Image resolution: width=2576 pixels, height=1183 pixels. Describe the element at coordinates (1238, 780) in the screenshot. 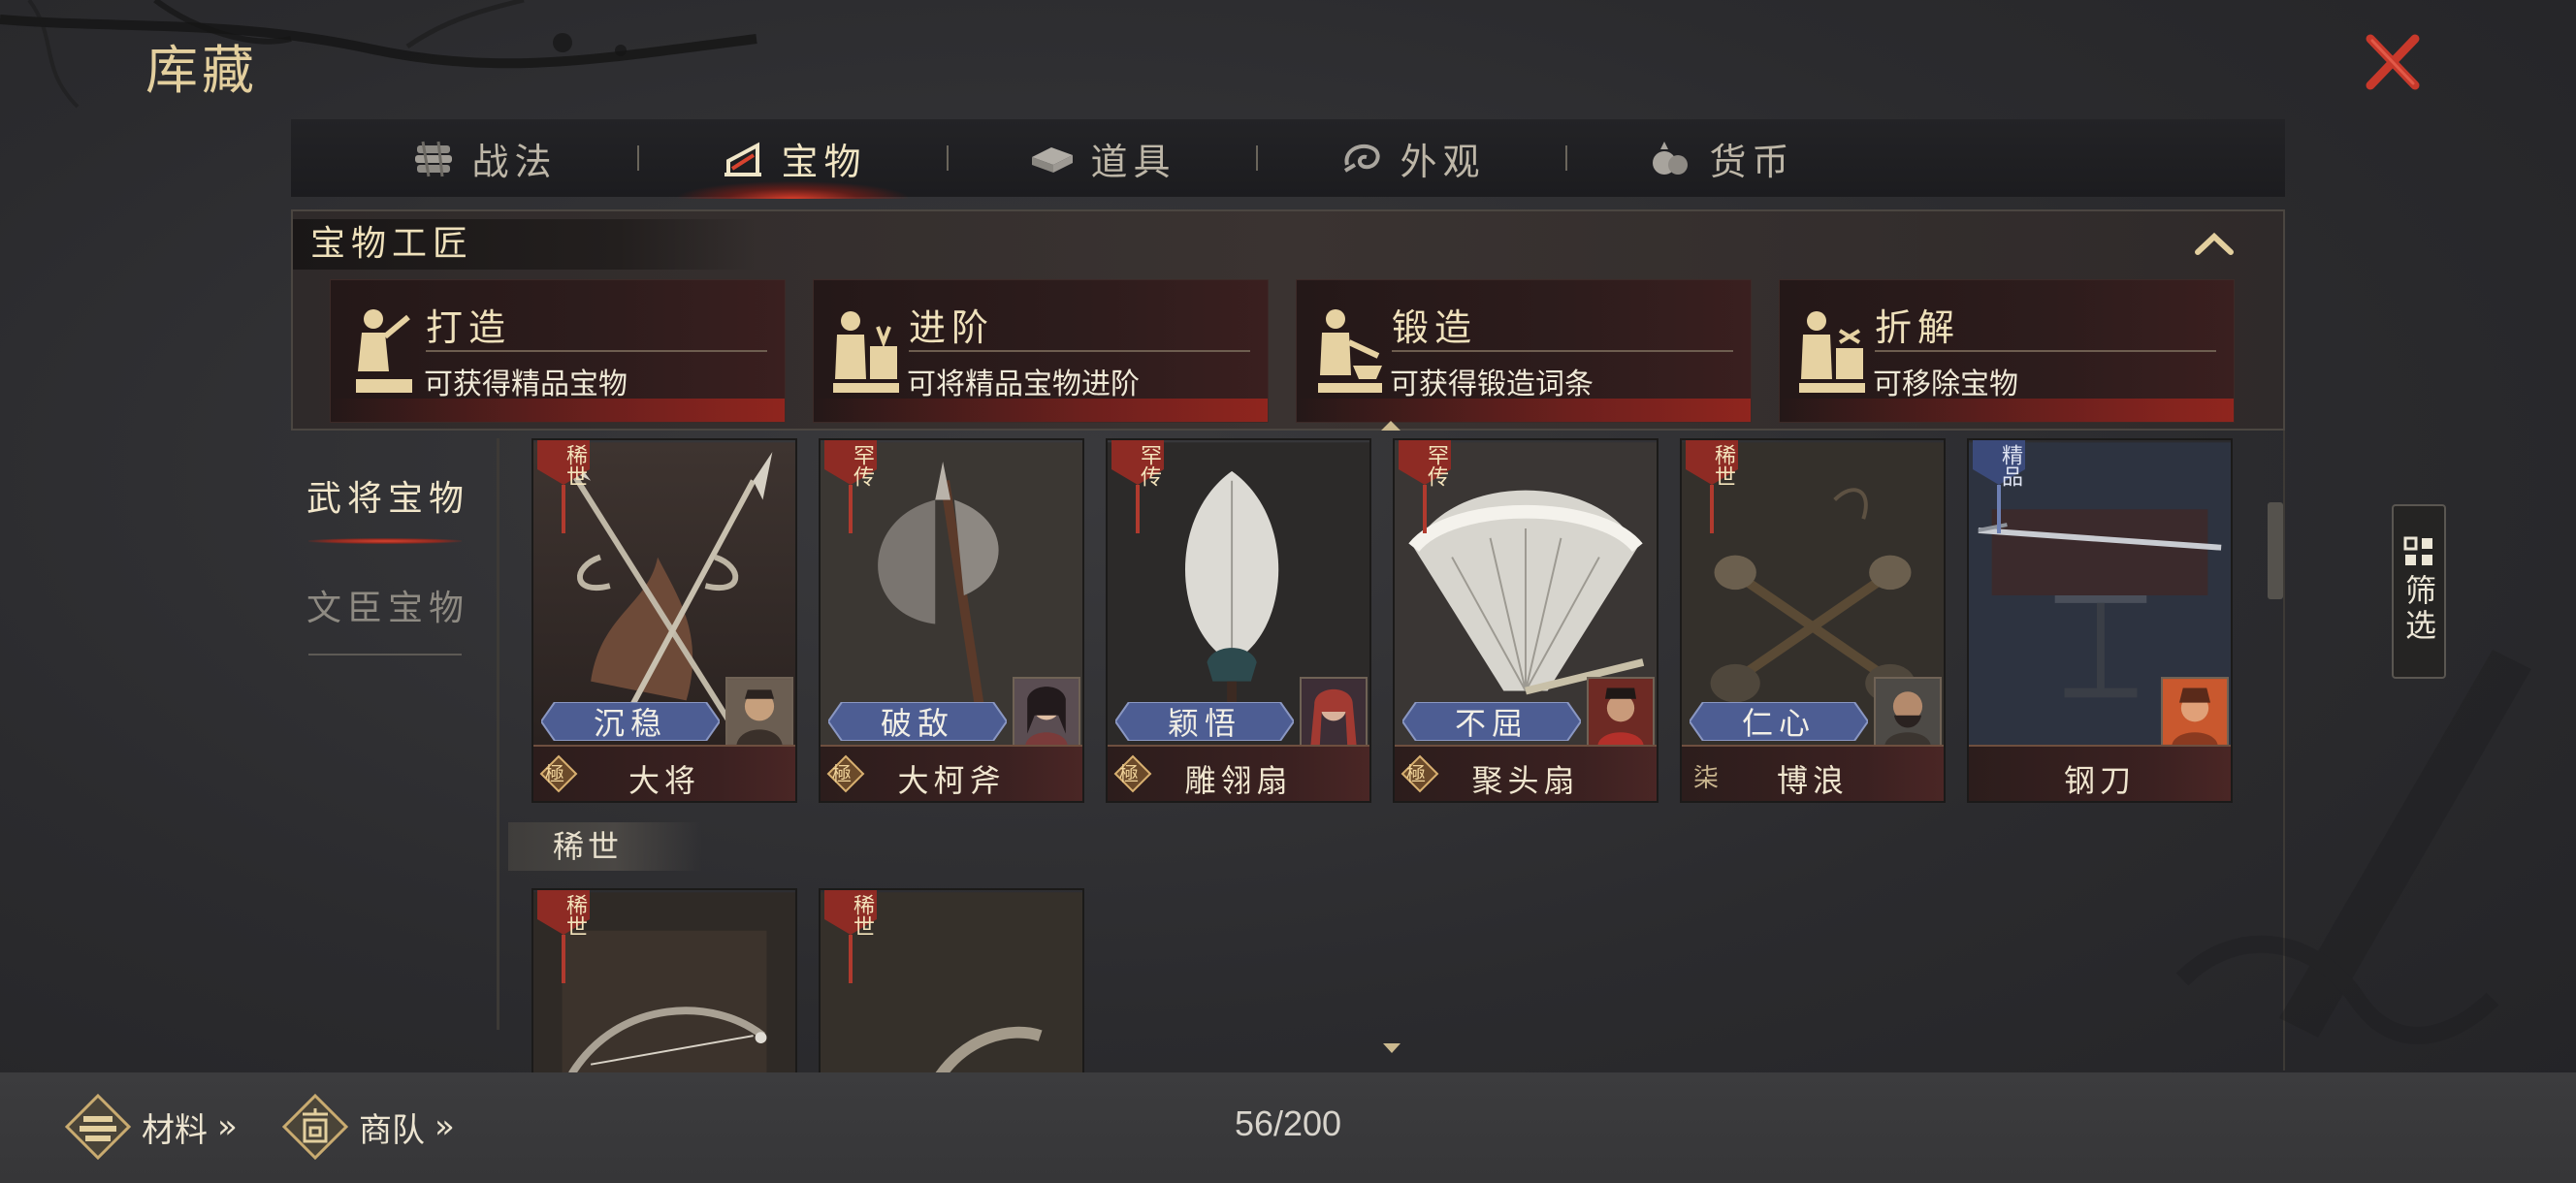

I see `item-name: 雕翎扇` at that location.